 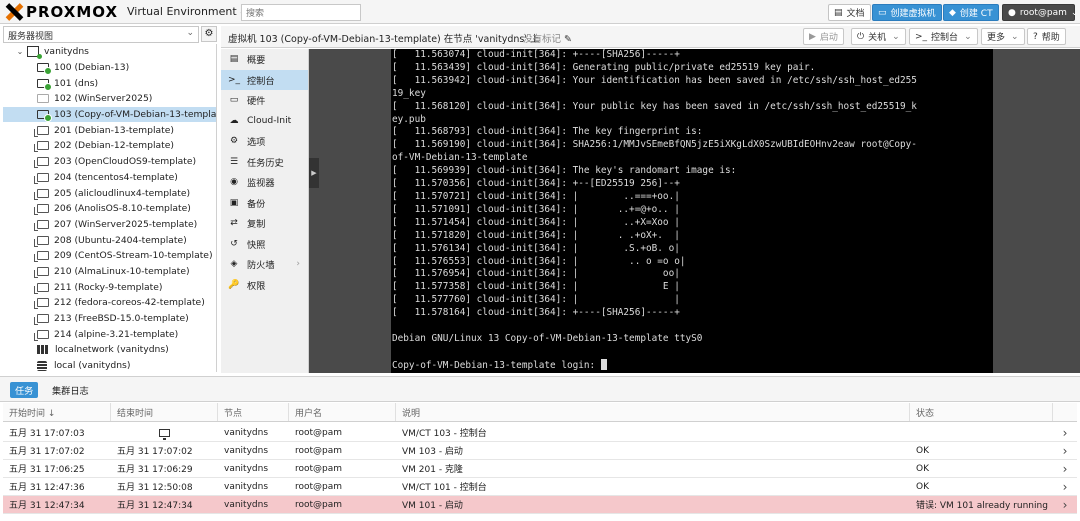 I want to click on user-menu-button: ● root@pam ⌄, so click(x=1040, y=12).